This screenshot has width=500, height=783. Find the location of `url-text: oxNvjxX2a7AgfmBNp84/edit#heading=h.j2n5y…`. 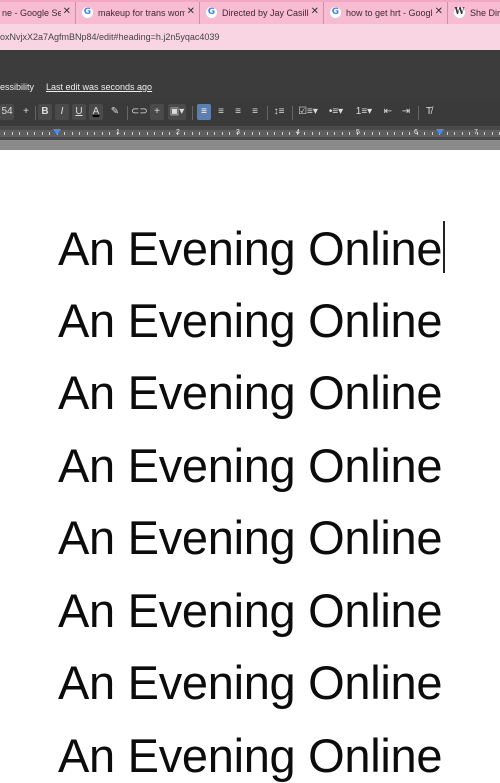

url-text: oxNvjxX2a7AgfmBNp84/edit#heading=h.j2n5y… is located at coordinates (109, 37).